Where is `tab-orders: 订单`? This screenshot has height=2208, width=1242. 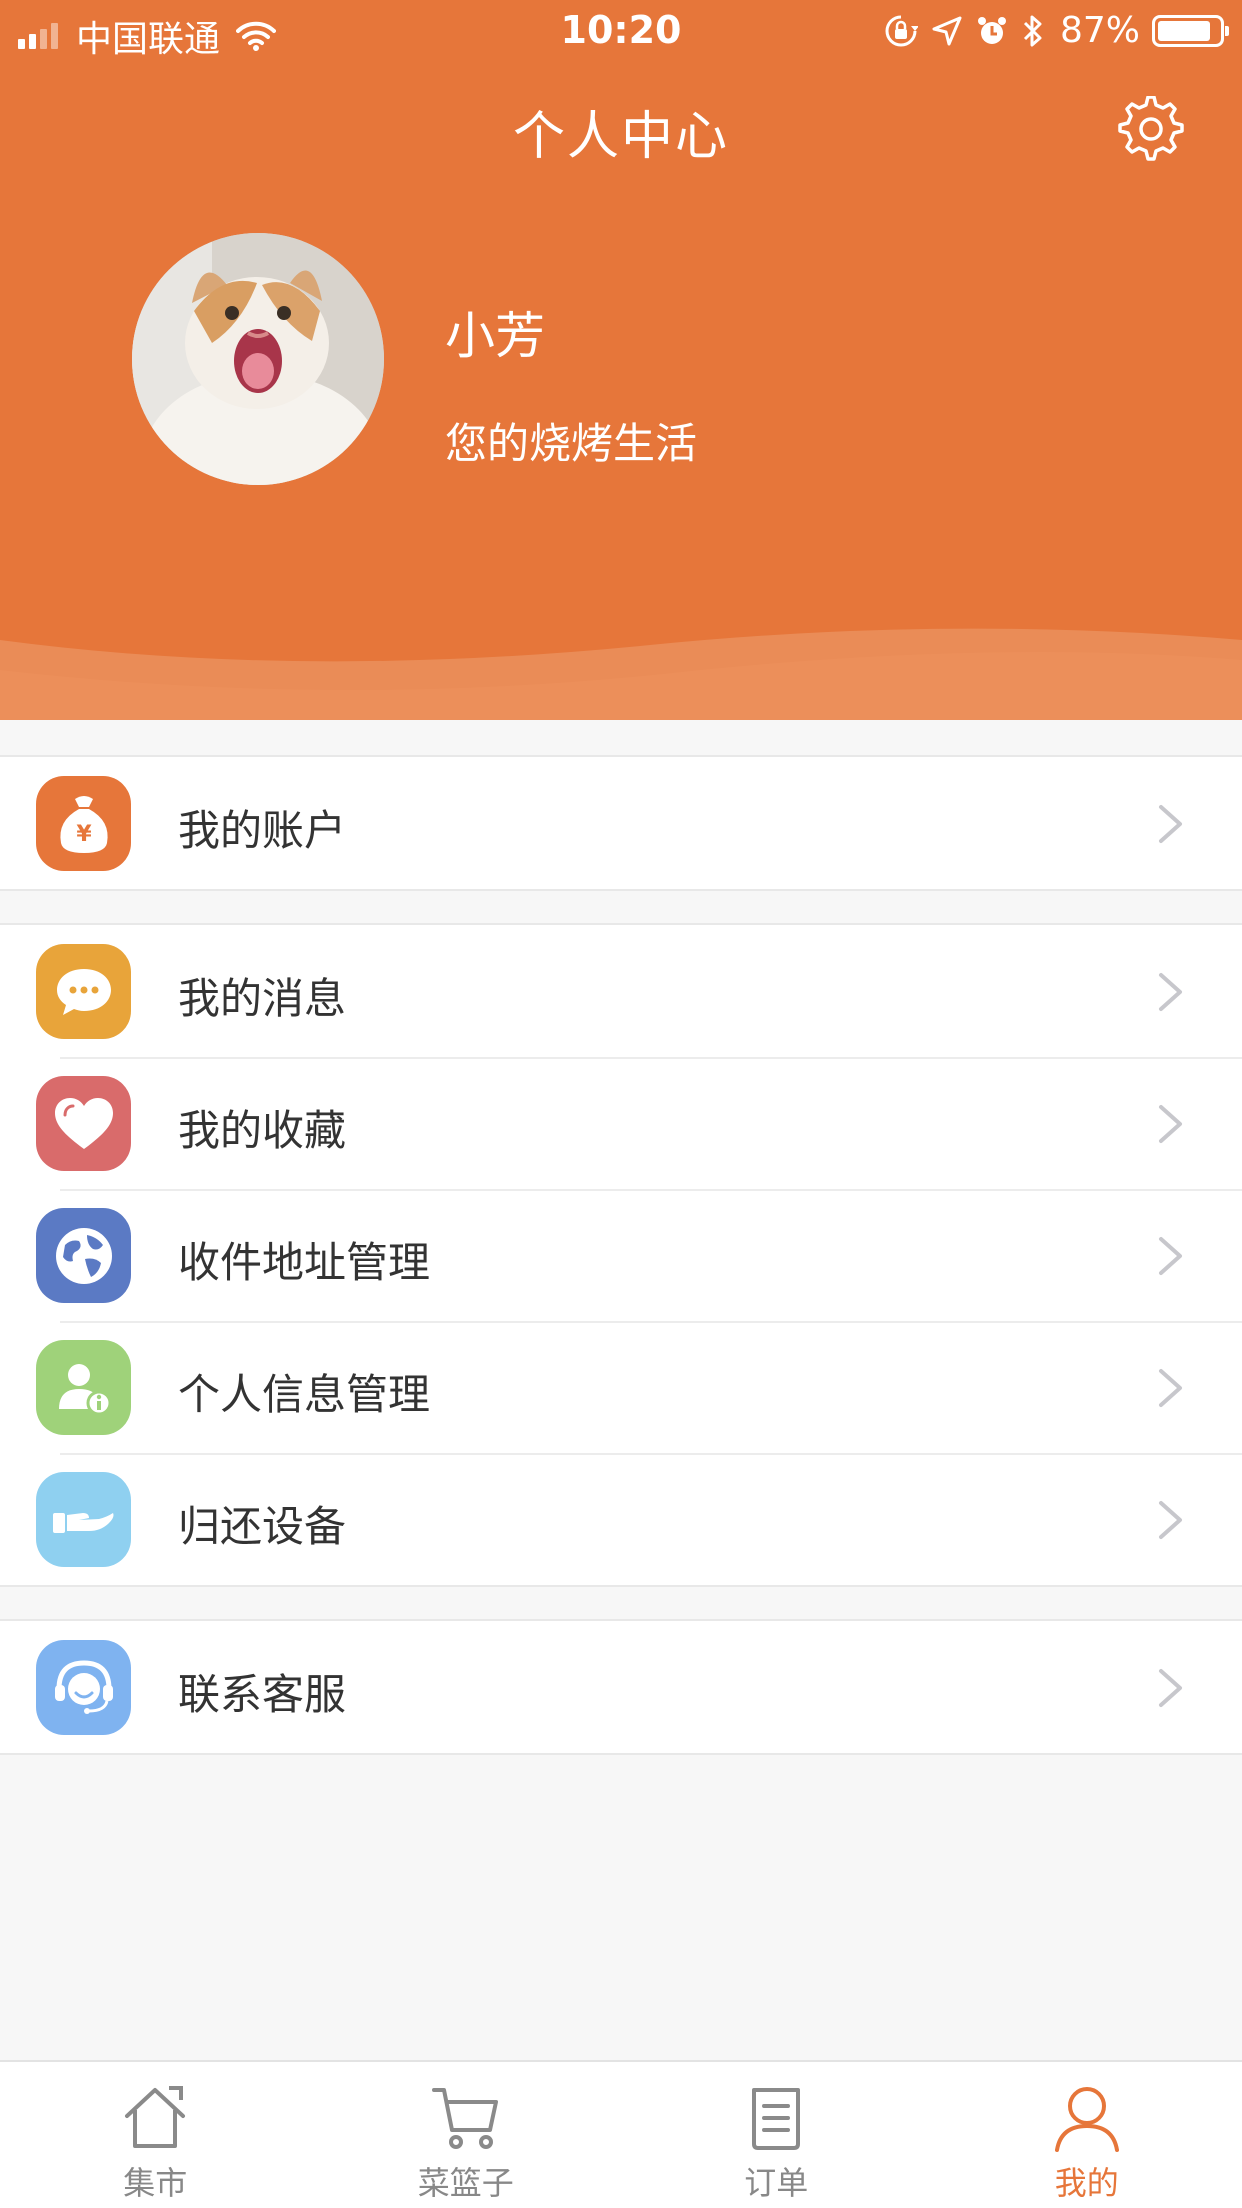 tab-orders: 订单 is located at coordinates (776, 2135).